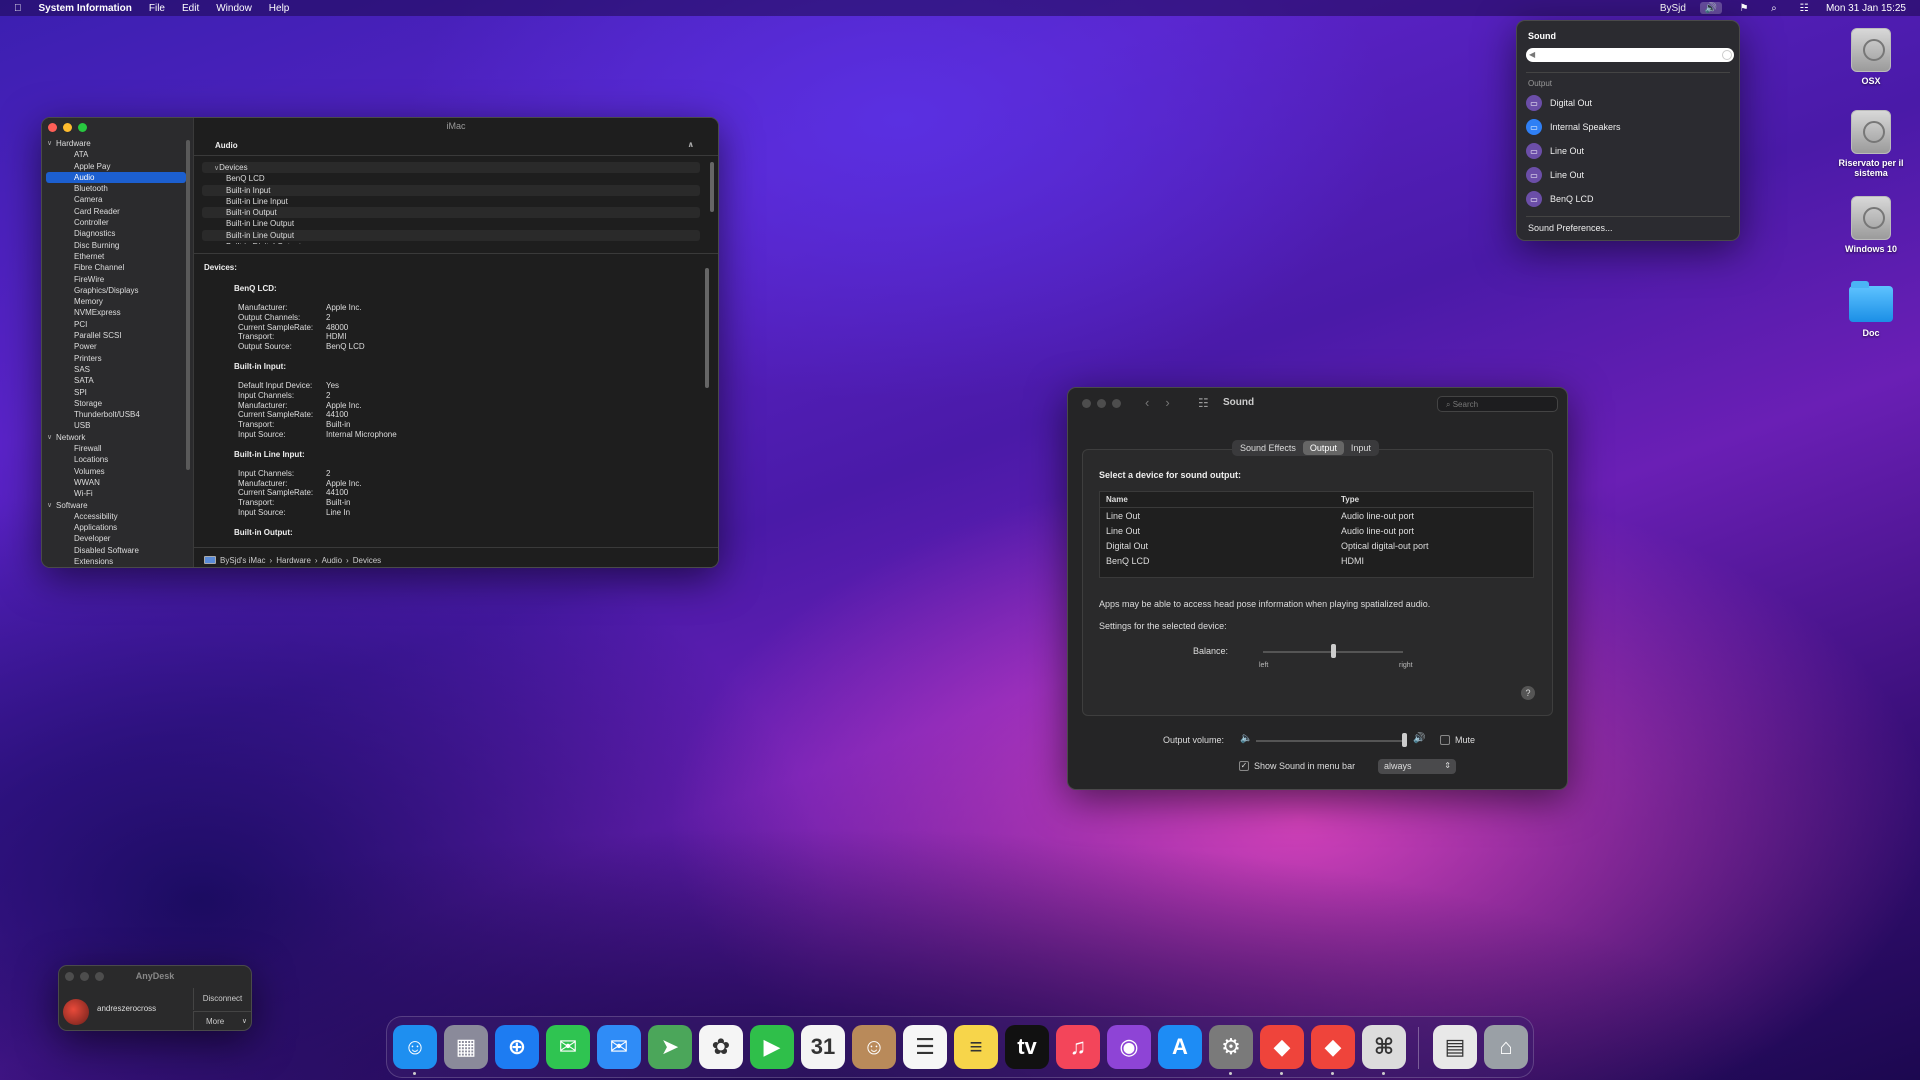  What do you see at coordinates (568, 1047) in the screenshot?
I see `dock-messages-icon: ✉` at bounding box center [568, 1047].